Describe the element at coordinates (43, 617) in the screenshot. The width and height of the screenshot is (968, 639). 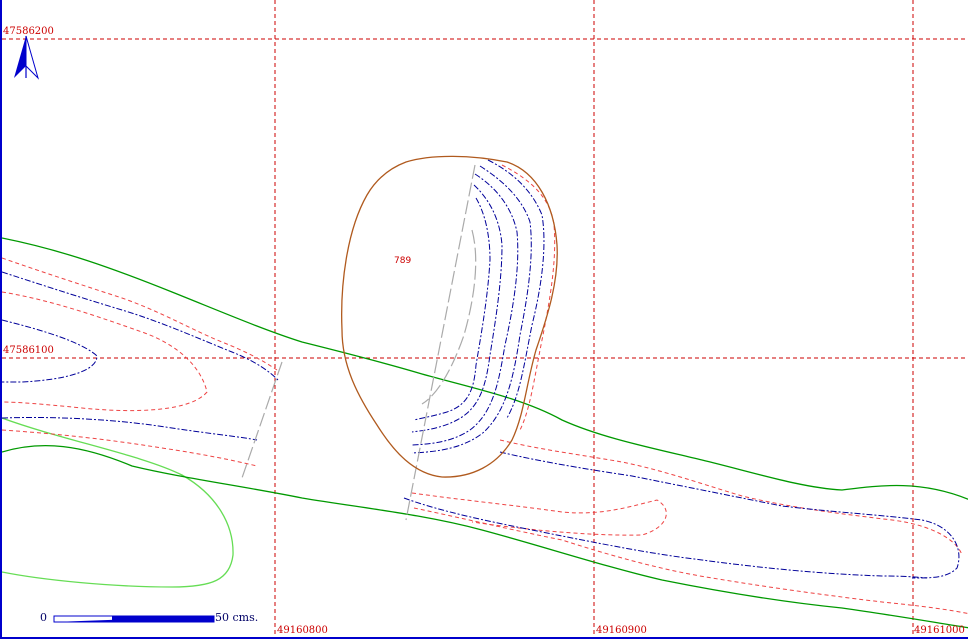
I see `scale-bar-start-label: 0` at that location.